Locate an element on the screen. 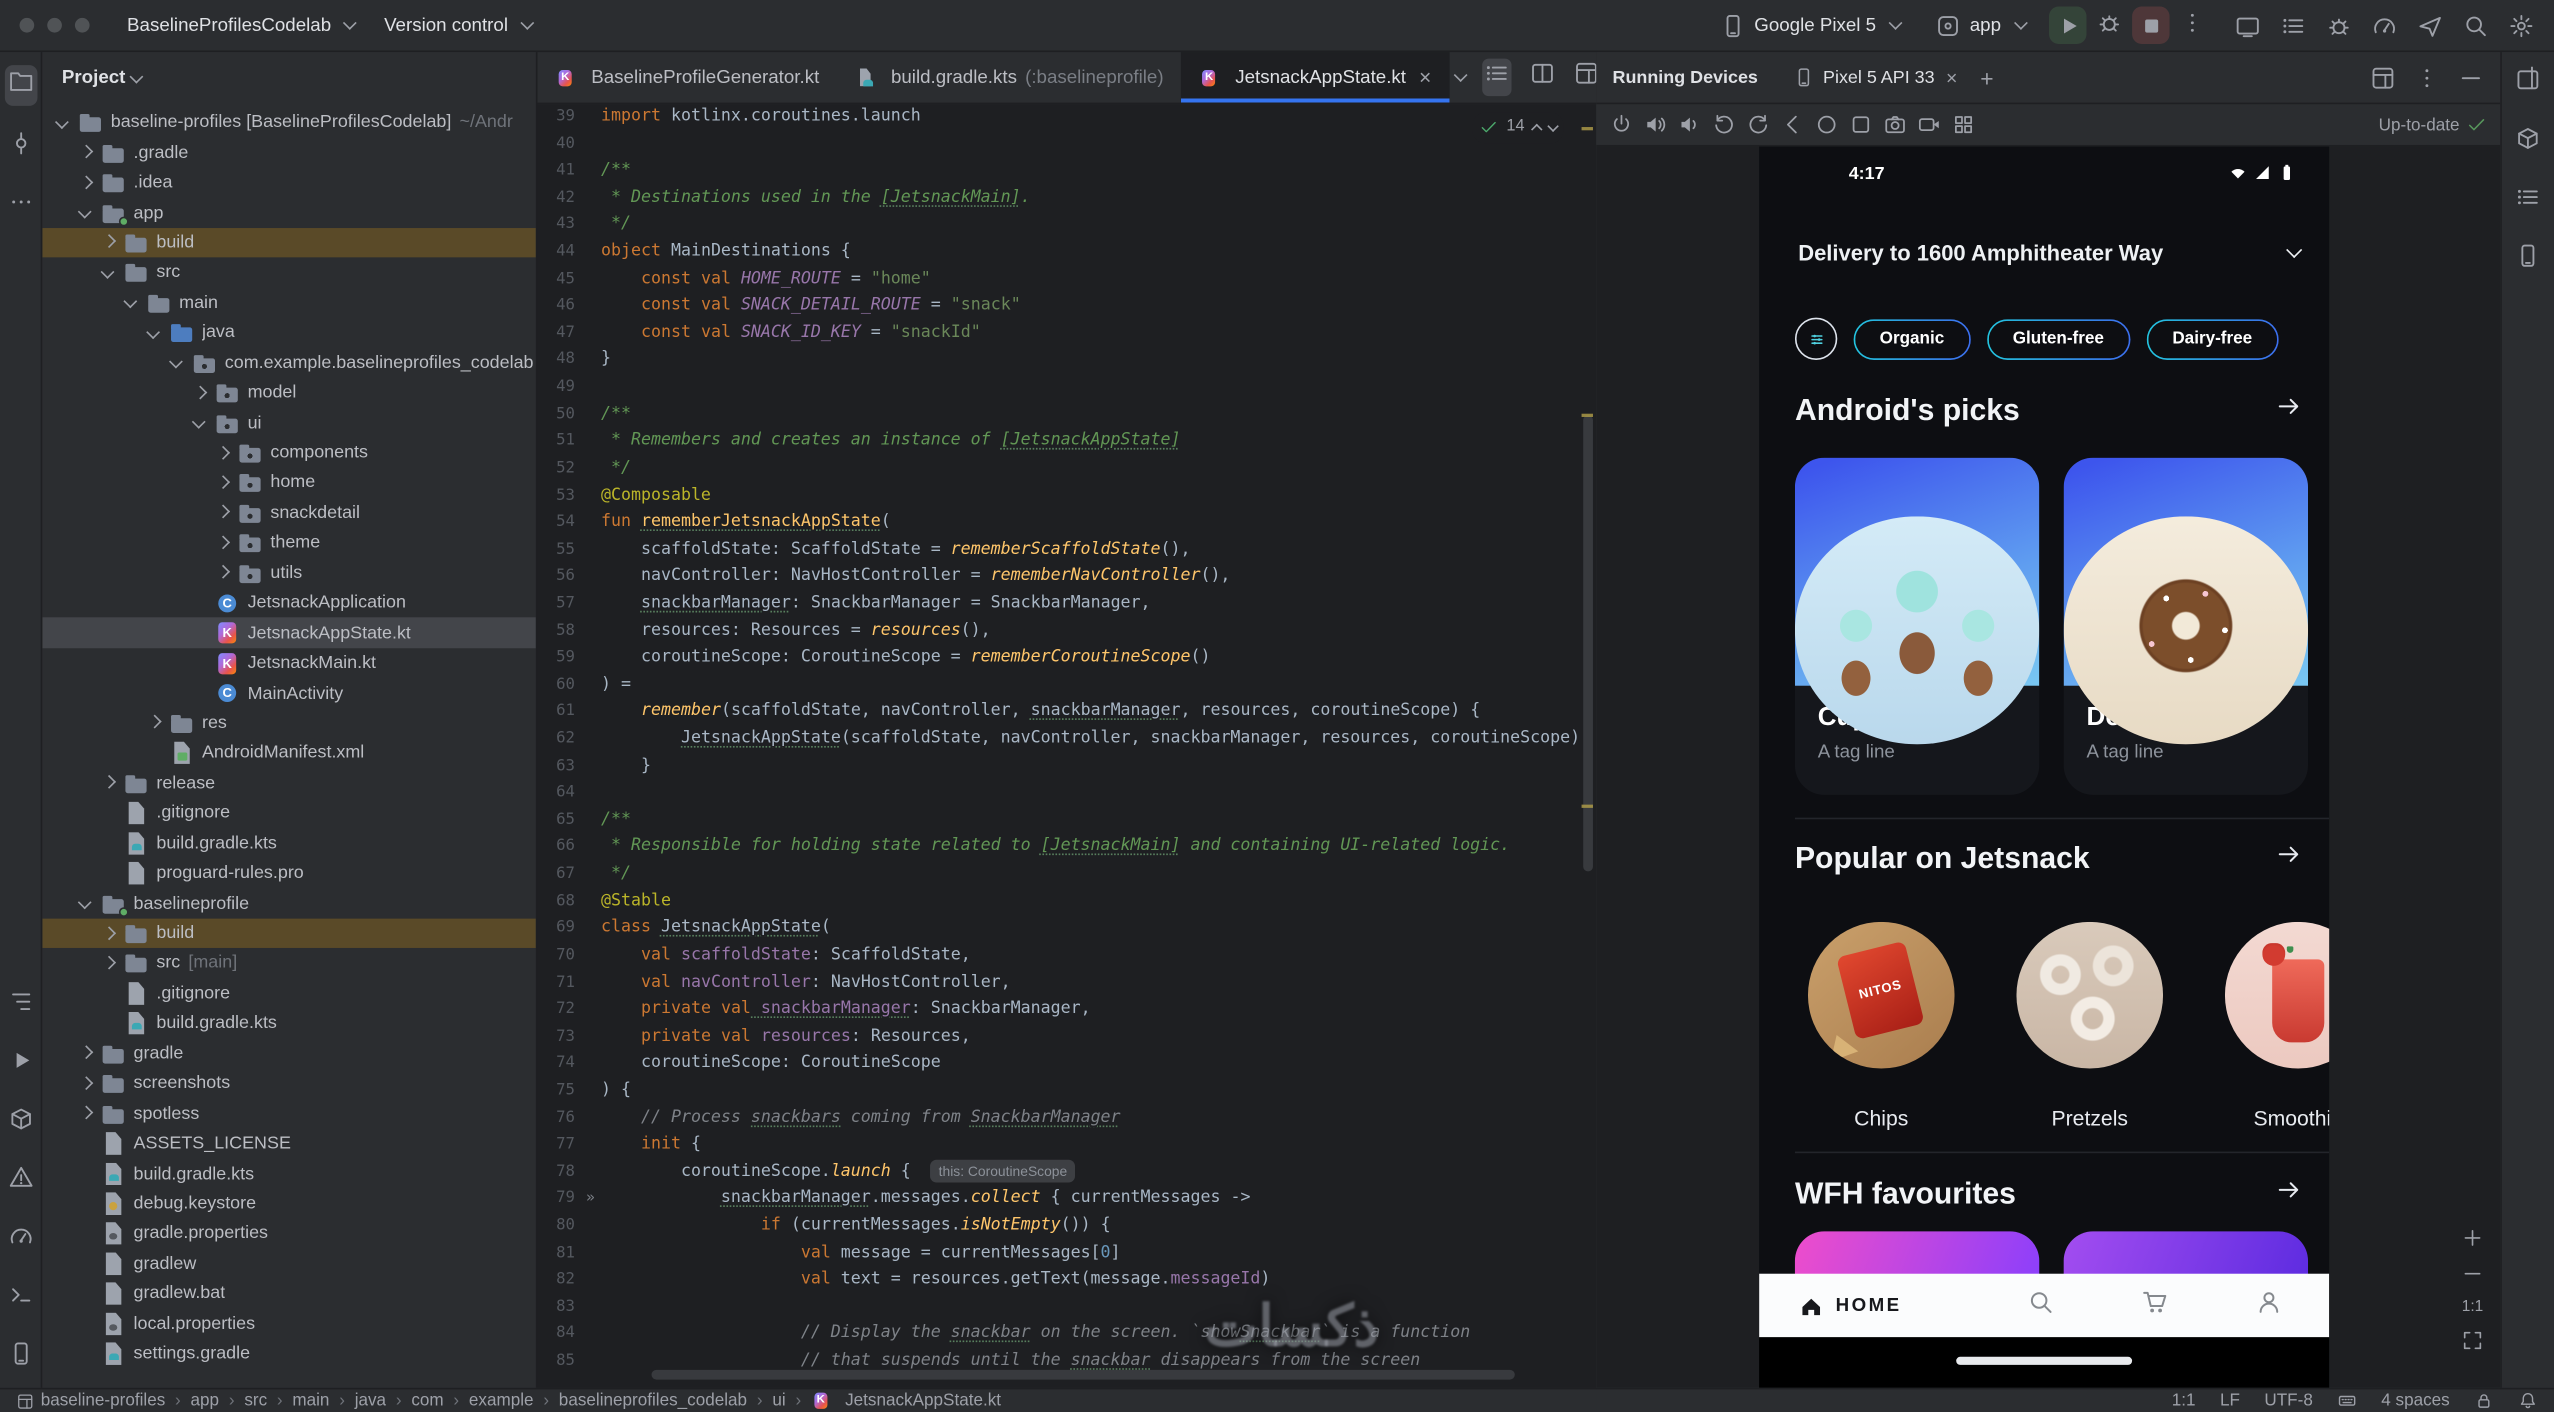 This screenshot has height=1412, width=2554. tree-item: AndroidManifest.xml is located at coordinates (289, 753).